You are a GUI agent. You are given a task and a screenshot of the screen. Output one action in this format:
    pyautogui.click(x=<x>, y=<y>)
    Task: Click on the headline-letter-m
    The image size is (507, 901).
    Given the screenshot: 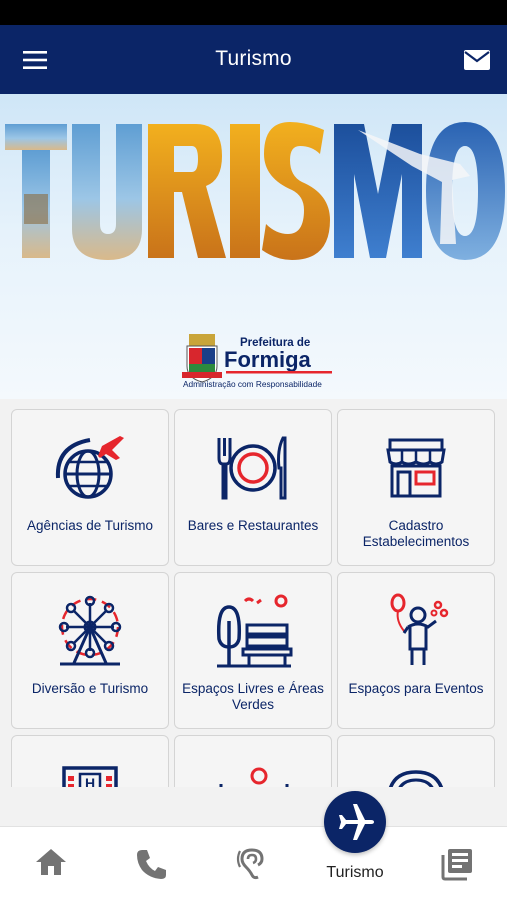 What is the action you would take?
    pyautogui.click(x=378, y=191)
    